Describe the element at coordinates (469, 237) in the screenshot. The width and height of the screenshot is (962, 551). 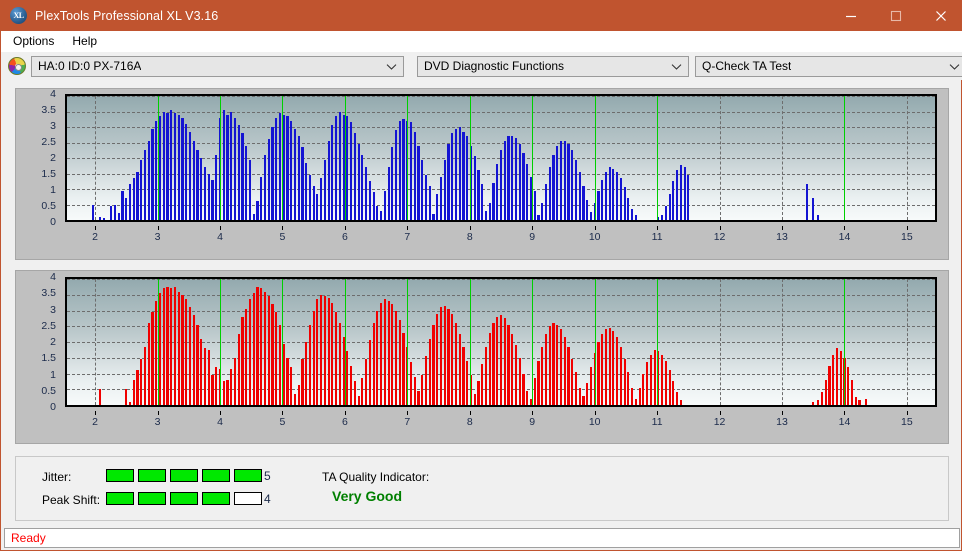
I see `x-tick-label: 8` at that location.